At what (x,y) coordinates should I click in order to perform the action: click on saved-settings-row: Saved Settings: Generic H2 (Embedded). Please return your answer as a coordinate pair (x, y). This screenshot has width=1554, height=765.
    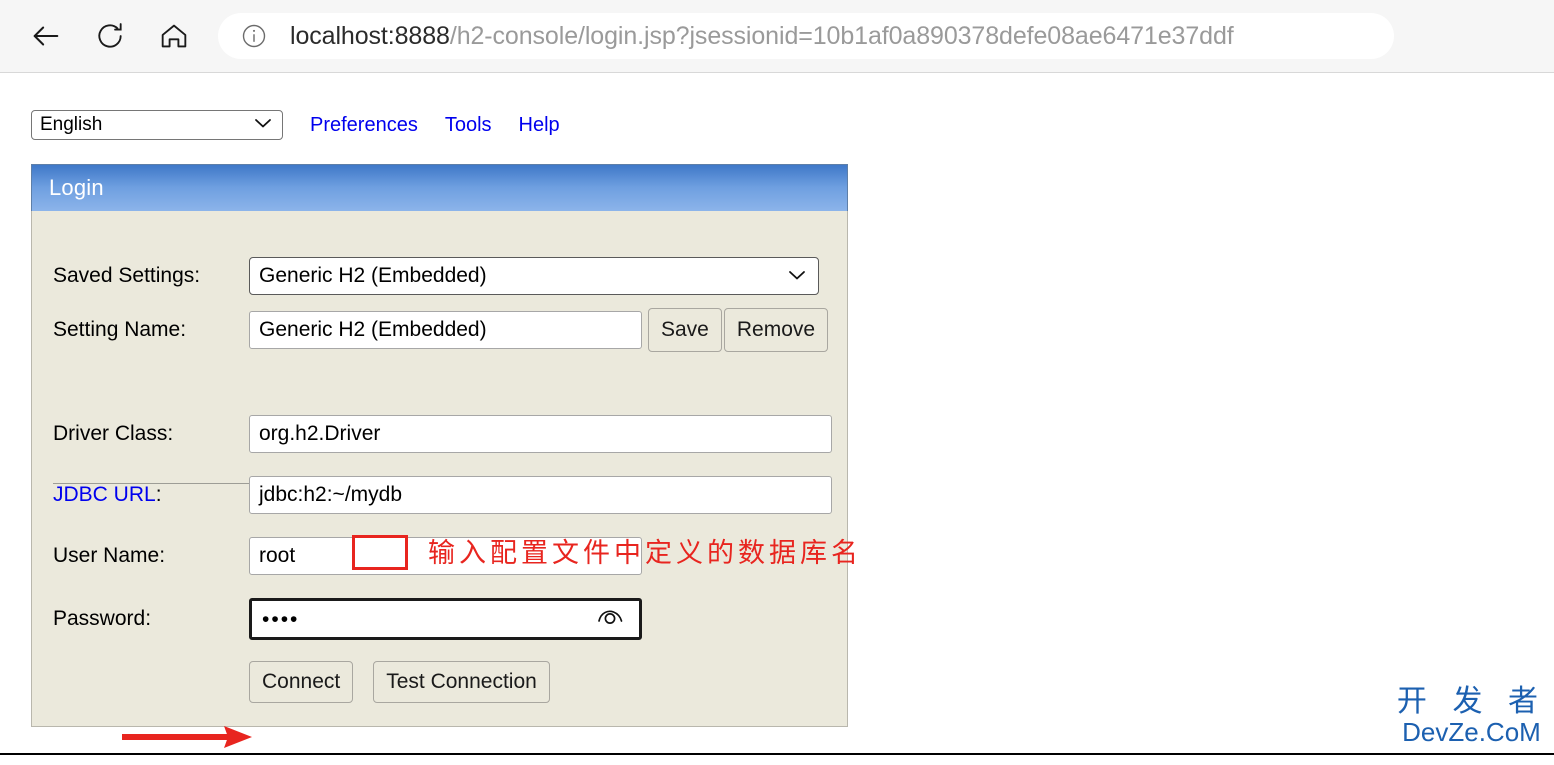
    Looking at the image, I should click on (436, 276).